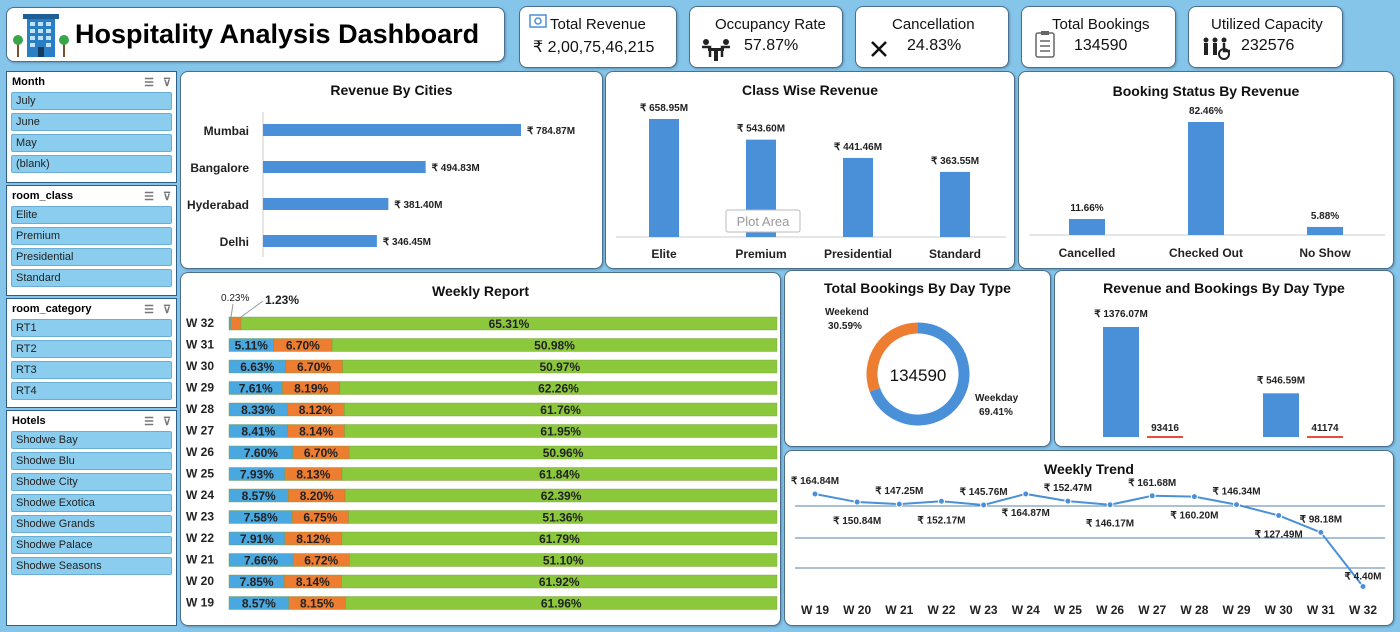 Image resolution: width=1400 pixels, height=632 pixels. What do you see at coordinates (91, 566) in the screenshot?
I see `slicer-item: Shodwe Seasons` at bounding box center [91, 566].